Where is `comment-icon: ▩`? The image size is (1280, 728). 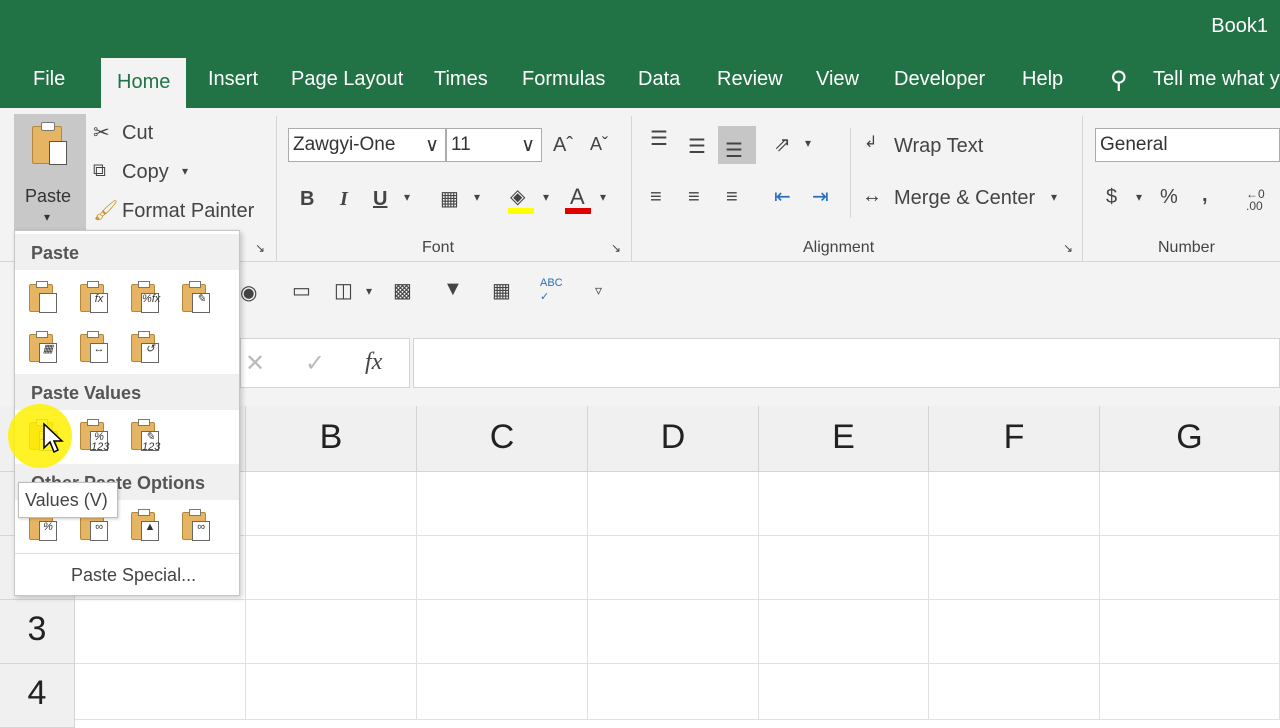
comment-icon: ▩ is located at coordinates (402, 290).